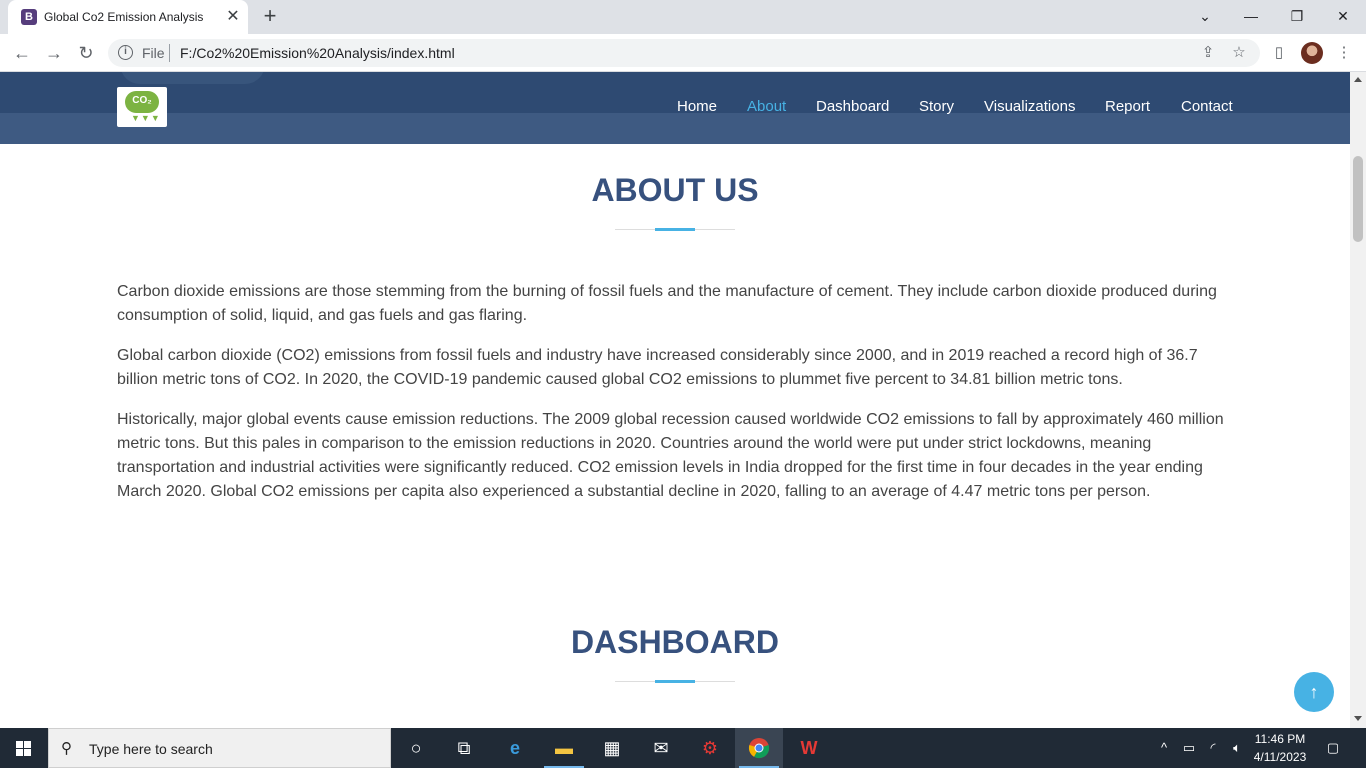 This screenshot has height=773, width=1366. I want to click on minimize-button: —, so click(1251, 16).